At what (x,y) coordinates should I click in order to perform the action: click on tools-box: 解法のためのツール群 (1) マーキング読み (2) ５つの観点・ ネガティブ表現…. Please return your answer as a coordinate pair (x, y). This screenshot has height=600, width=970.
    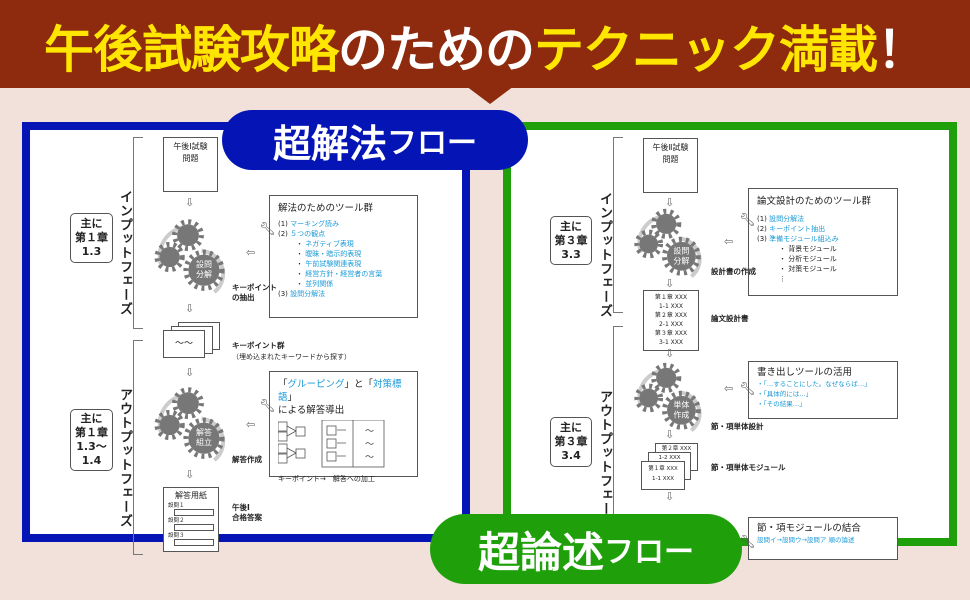
    Looking at the image, I should click on (343, 256).